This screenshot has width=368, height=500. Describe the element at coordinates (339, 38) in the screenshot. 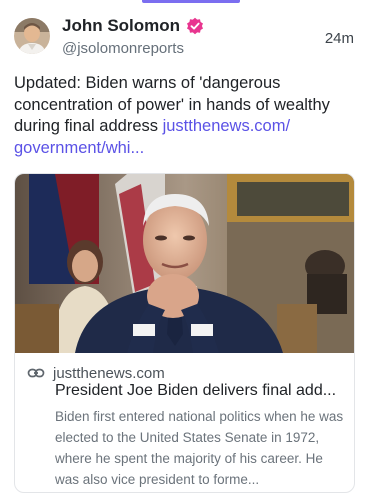

I see `post-timestamp: 24m` at that location.